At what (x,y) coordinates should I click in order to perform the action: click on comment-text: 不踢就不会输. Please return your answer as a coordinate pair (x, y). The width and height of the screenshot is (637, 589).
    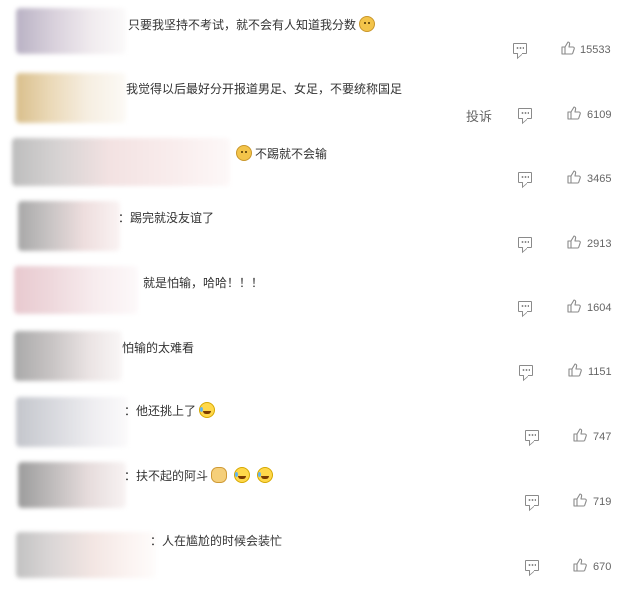
    Looking at the image, I should click on (281, 153).